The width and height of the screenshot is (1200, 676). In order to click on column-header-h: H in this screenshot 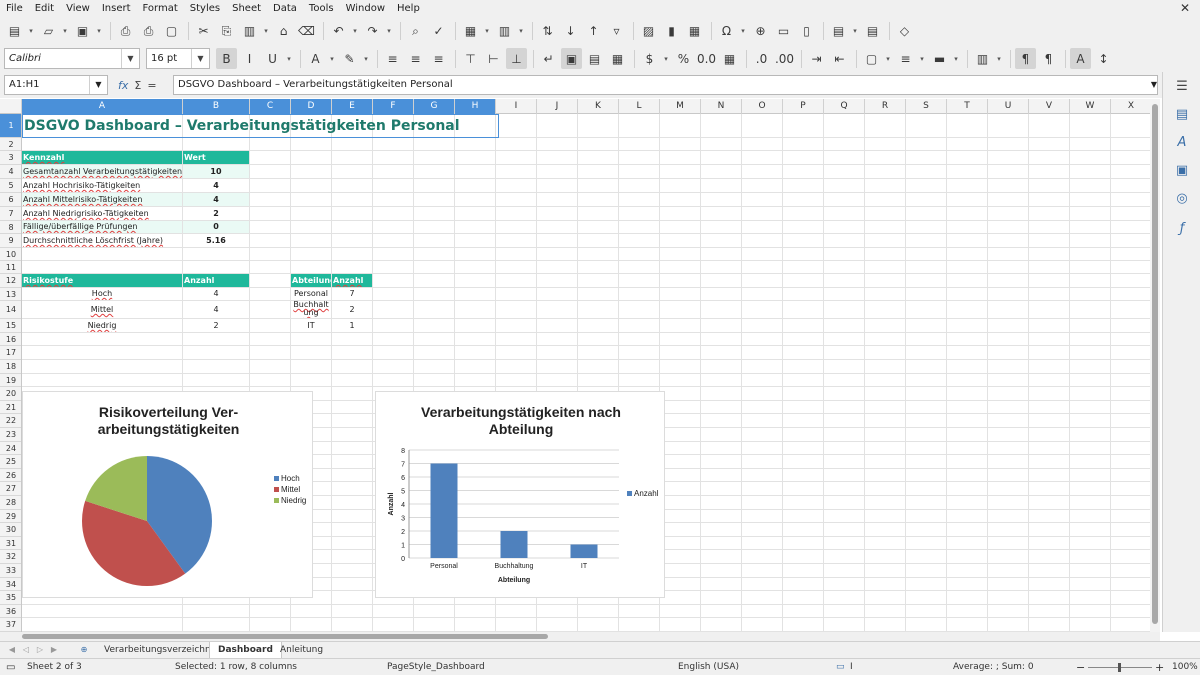, I will do `click(475, 106)`.